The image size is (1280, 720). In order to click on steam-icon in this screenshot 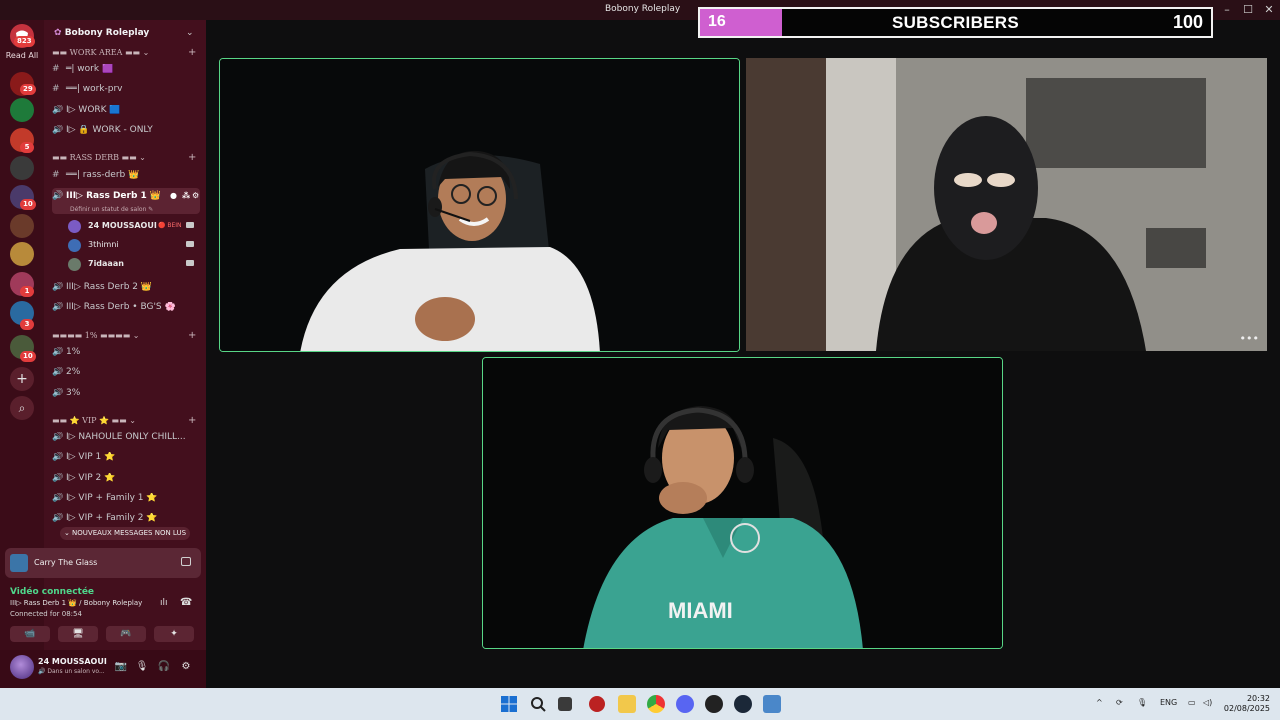, I will do `click(743, 704)`.